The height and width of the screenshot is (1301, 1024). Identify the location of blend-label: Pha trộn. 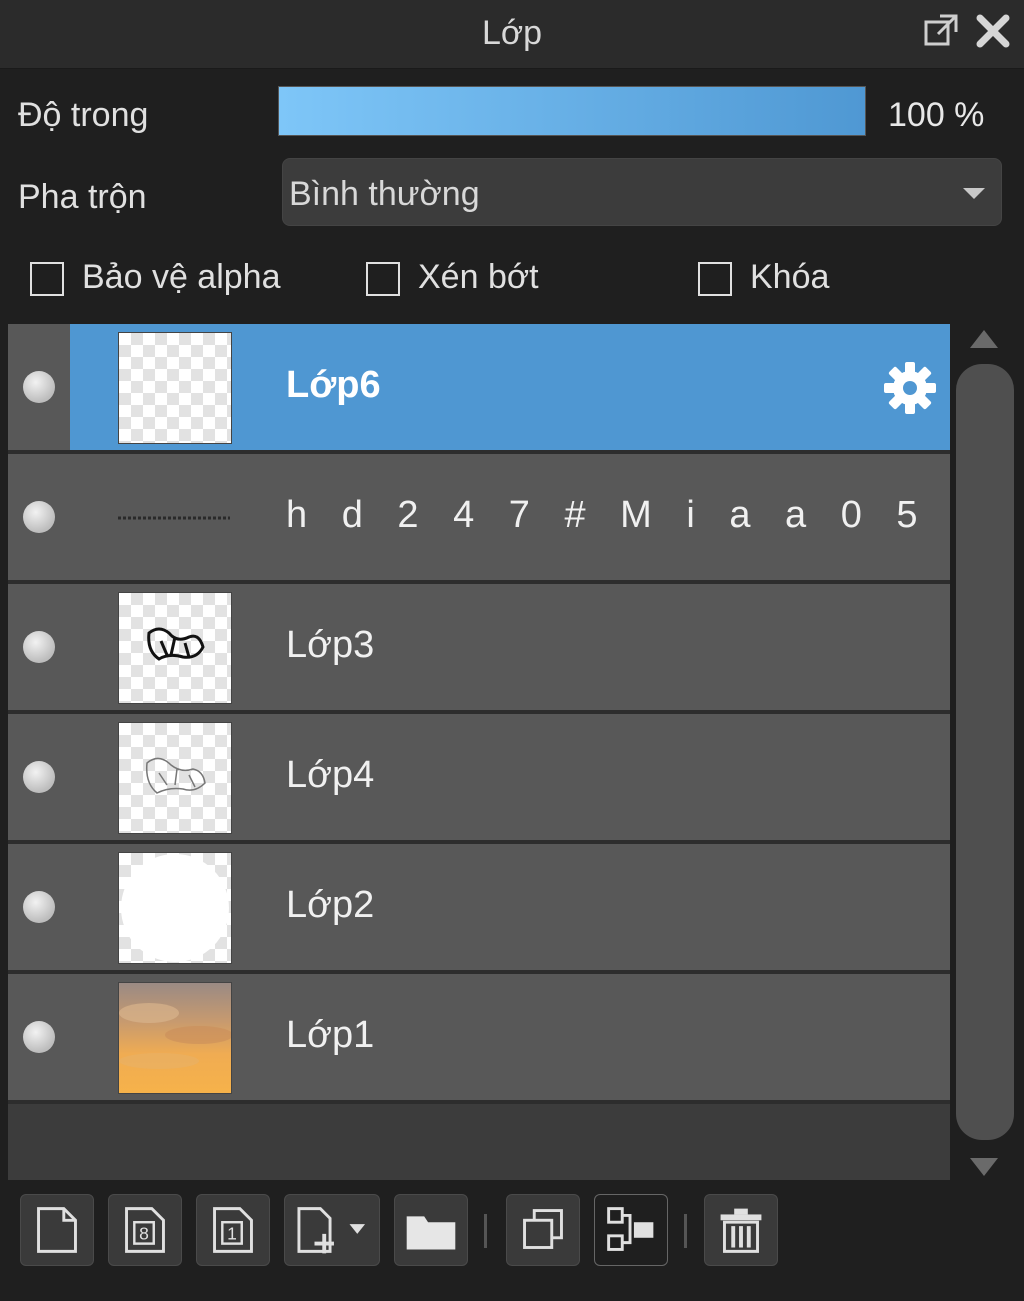
(82, 197).